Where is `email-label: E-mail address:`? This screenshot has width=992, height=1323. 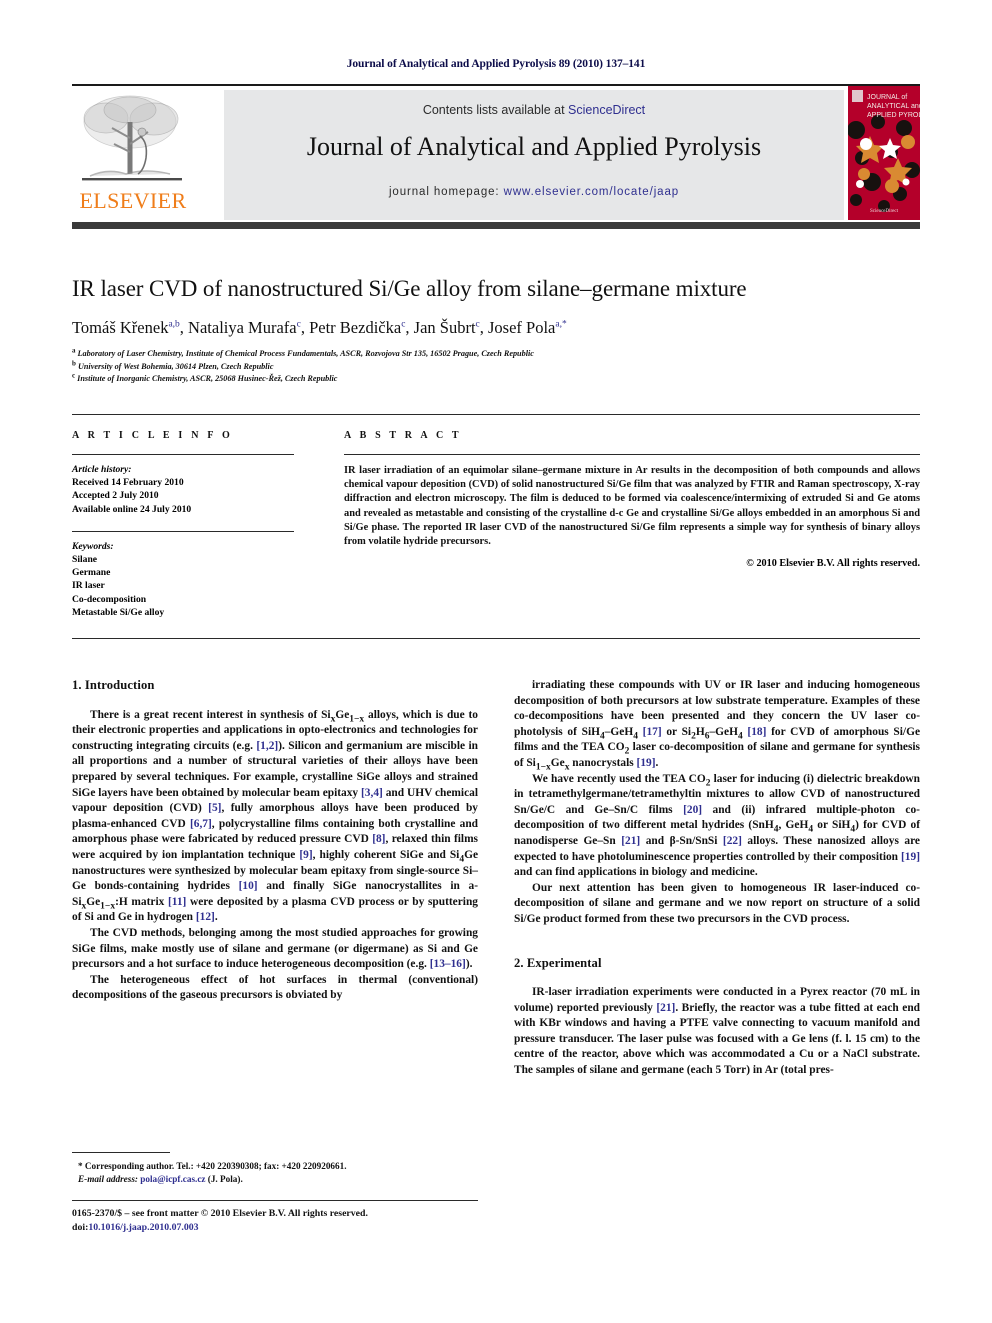
email-label: E-mail address: is located at coordinates (108, 1179).